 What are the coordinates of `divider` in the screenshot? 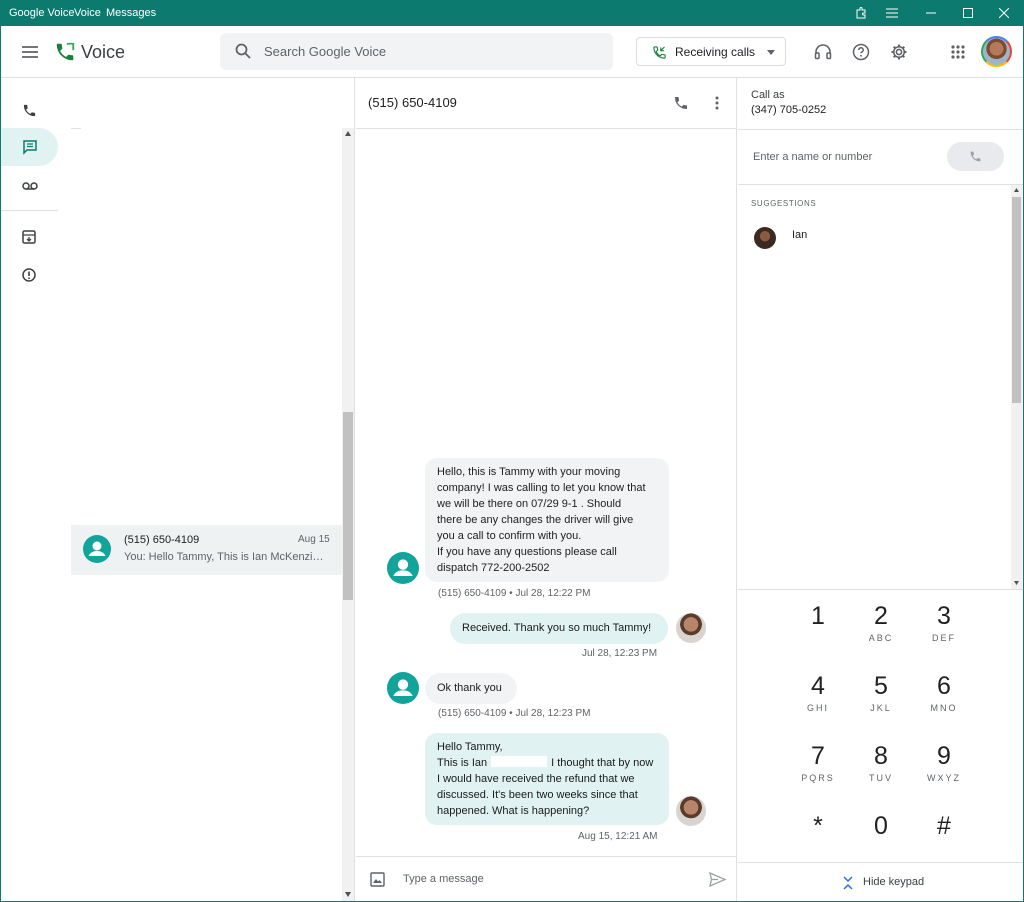 It's located at (880, 589).